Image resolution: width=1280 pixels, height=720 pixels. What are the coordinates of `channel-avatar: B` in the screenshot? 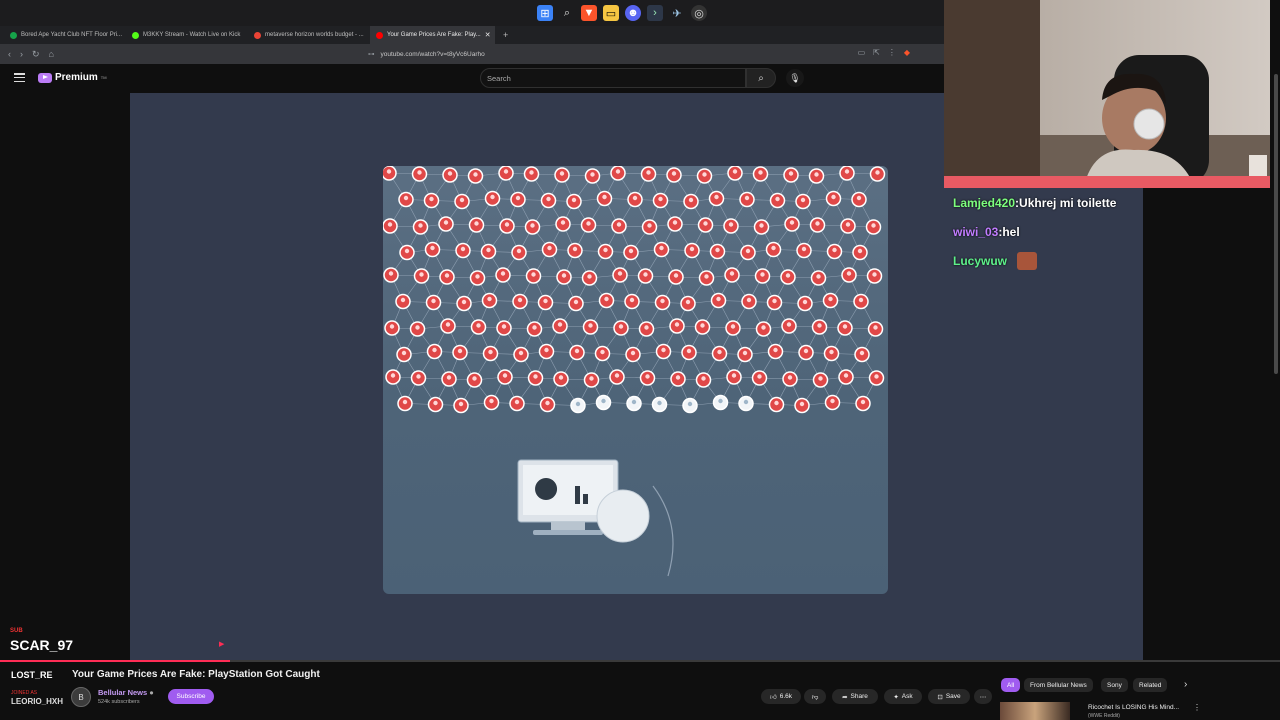 It's located at (81, 697).